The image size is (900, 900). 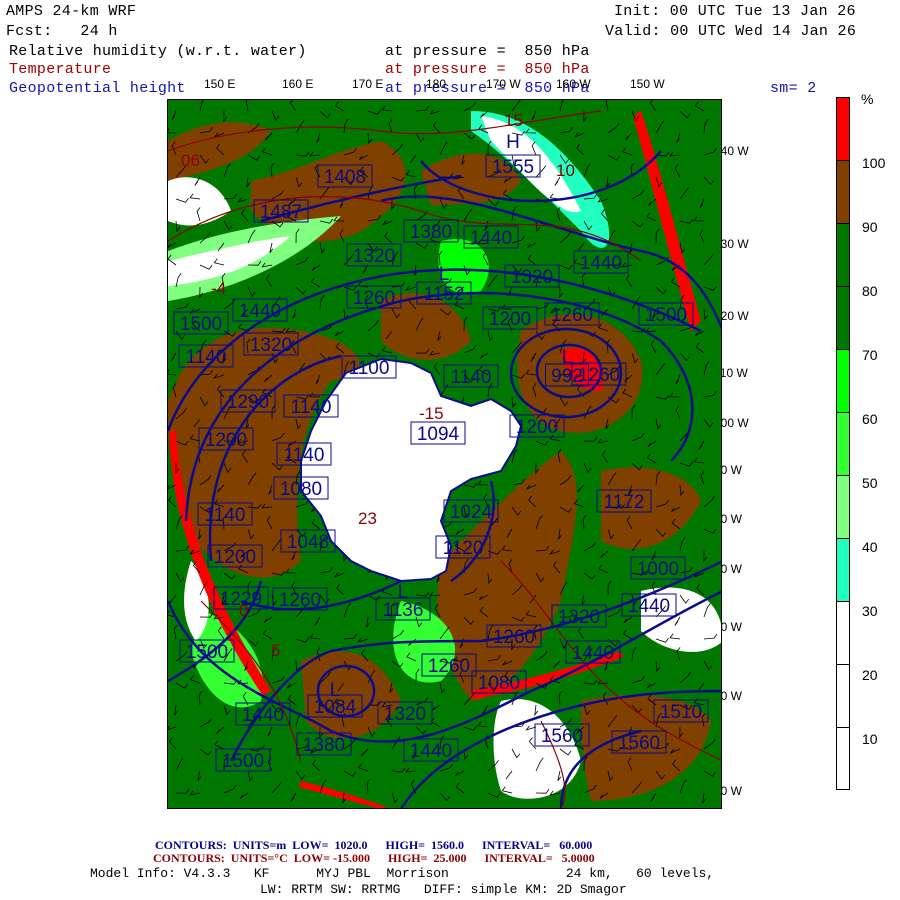 What do you see at coordinates (647, 84) in the screenshot?
I see `longitude-label-top: 150 W` at bounding box center [647, 84].